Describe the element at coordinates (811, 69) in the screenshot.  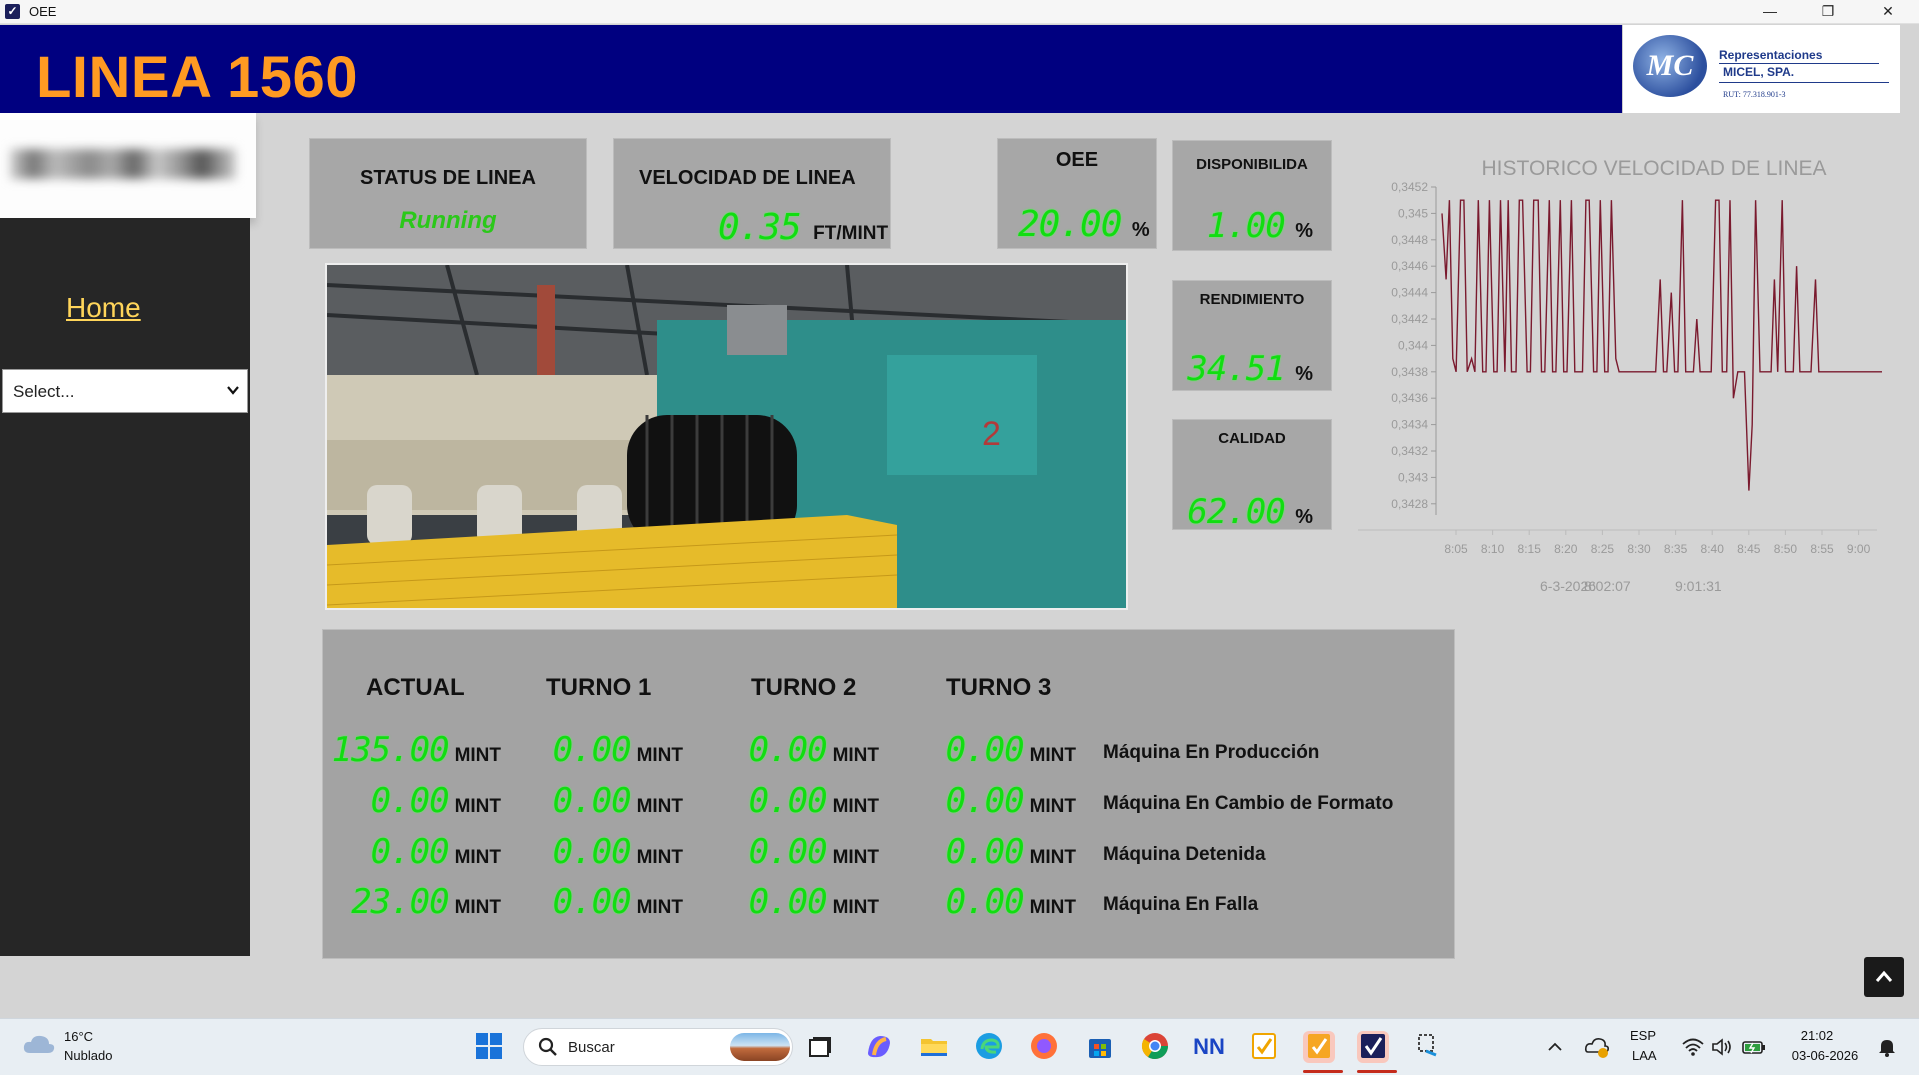
I see `header-bar: LINEA 1560` at that location.